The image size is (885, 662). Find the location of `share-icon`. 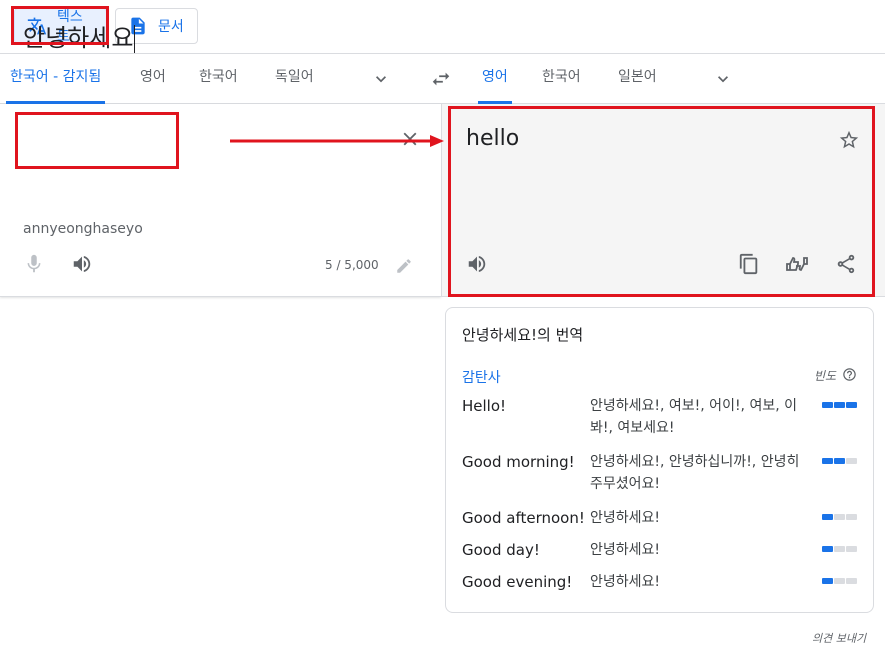

share-icon is located at coordinates (846, 264).